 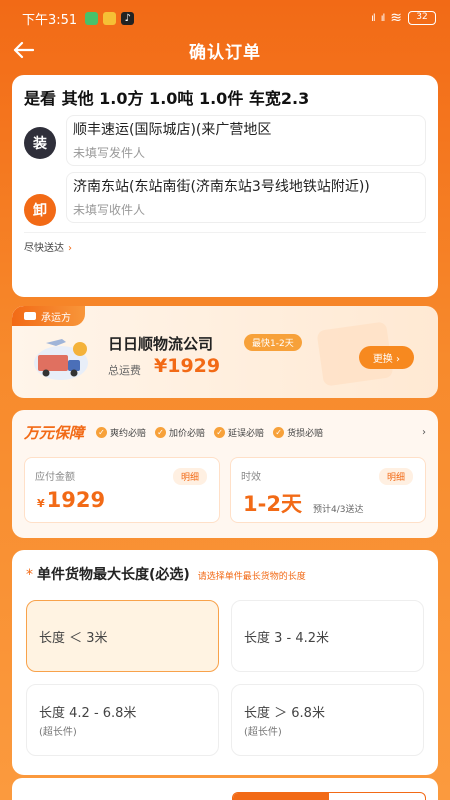 I want to click on bottom-card, so click(x=225, y=789).